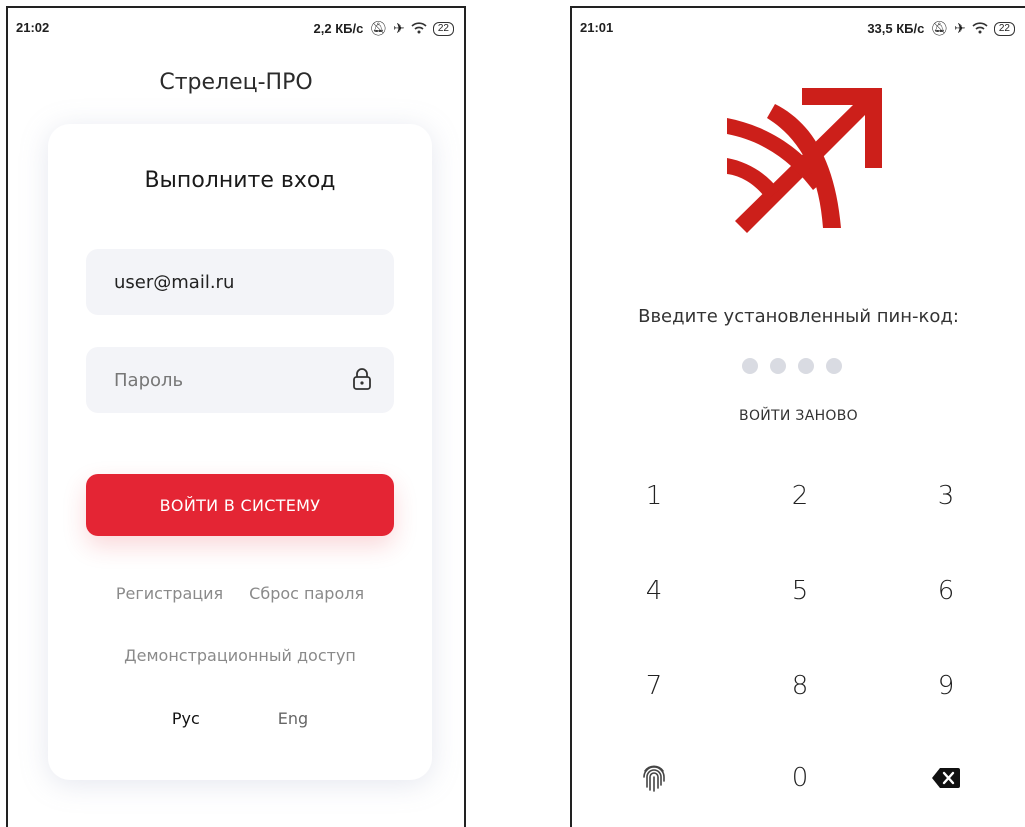 The width and height of the screenshot is (1025, 827). What do you see at coordinates (186, 718) in the screenshot?
I see `lang-ru: Рус` at bounding box center [186, 718].